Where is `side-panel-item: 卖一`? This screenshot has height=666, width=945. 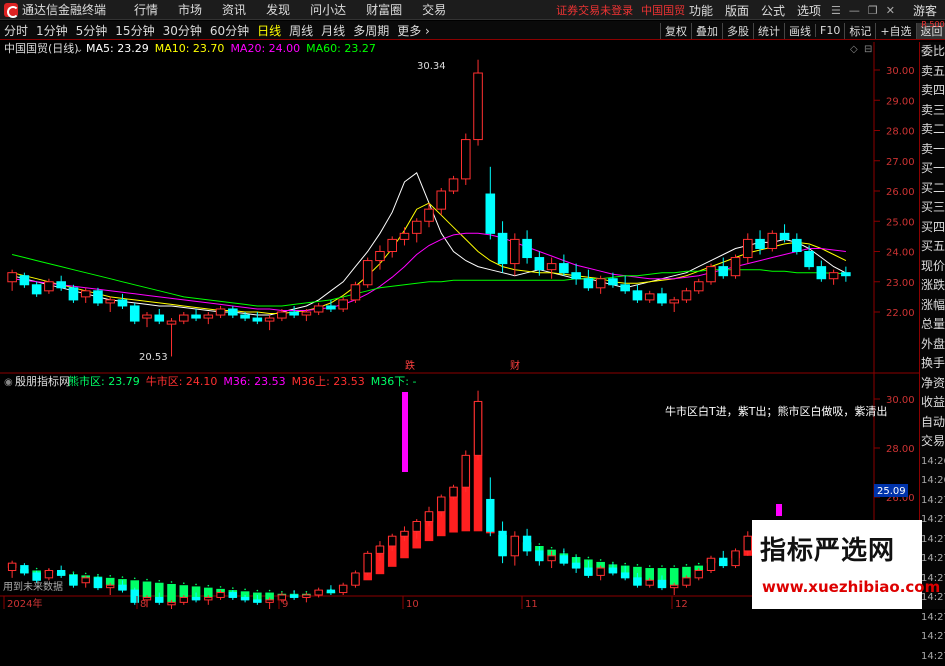 side-panel-item: 卖一 is located at coordinates (932, 150).